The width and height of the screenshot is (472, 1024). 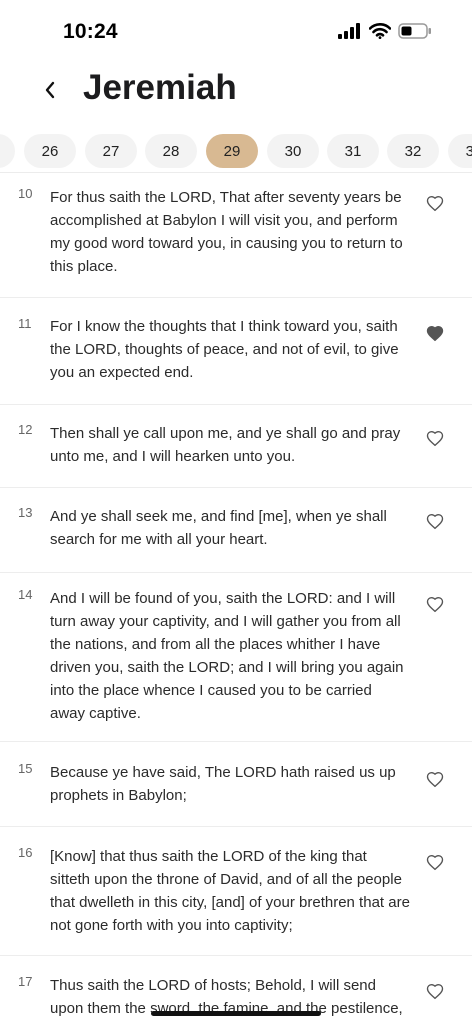 What do you see at coordinates (7, 151) in the screenshot?
I see `chapter-pill: 25` at bounding box center [7, 151].